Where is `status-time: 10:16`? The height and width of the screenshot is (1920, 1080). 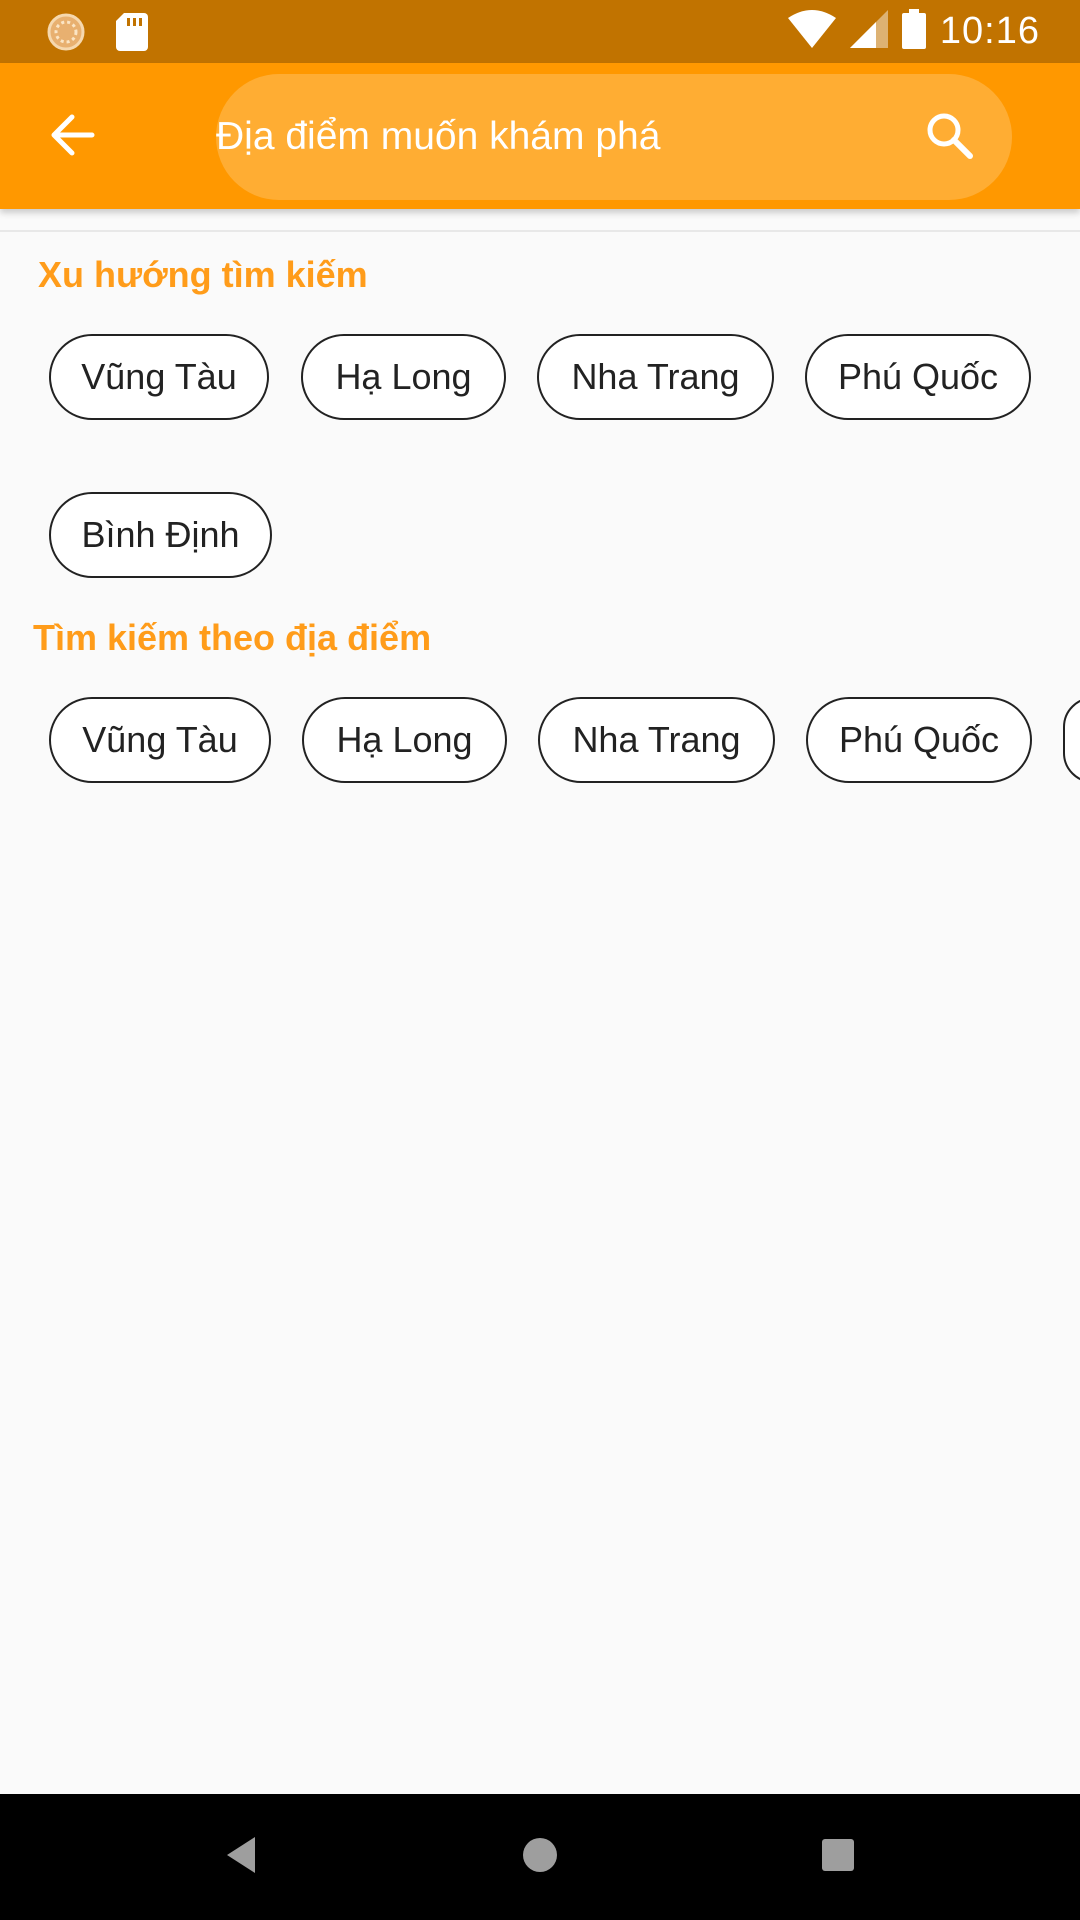
status-time: 10:16 is located at coordinates (989, 31).